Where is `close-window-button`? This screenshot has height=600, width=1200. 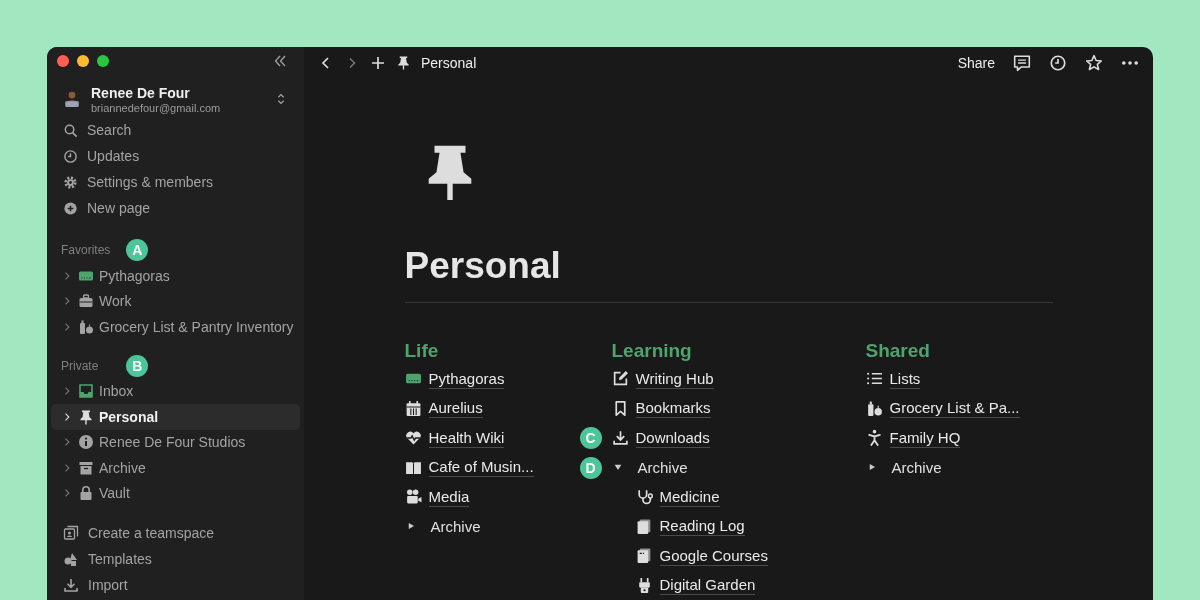 close-window-button is located at coordinates (63, 61).